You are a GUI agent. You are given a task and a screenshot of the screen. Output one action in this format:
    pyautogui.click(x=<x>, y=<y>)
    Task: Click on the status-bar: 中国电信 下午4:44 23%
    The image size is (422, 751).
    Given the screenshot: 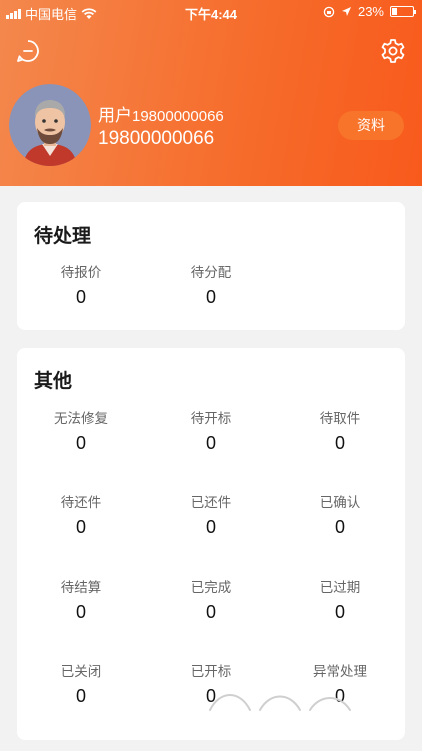 What is the action you would take?
    pyautogui.click(x=211, y=12)
    